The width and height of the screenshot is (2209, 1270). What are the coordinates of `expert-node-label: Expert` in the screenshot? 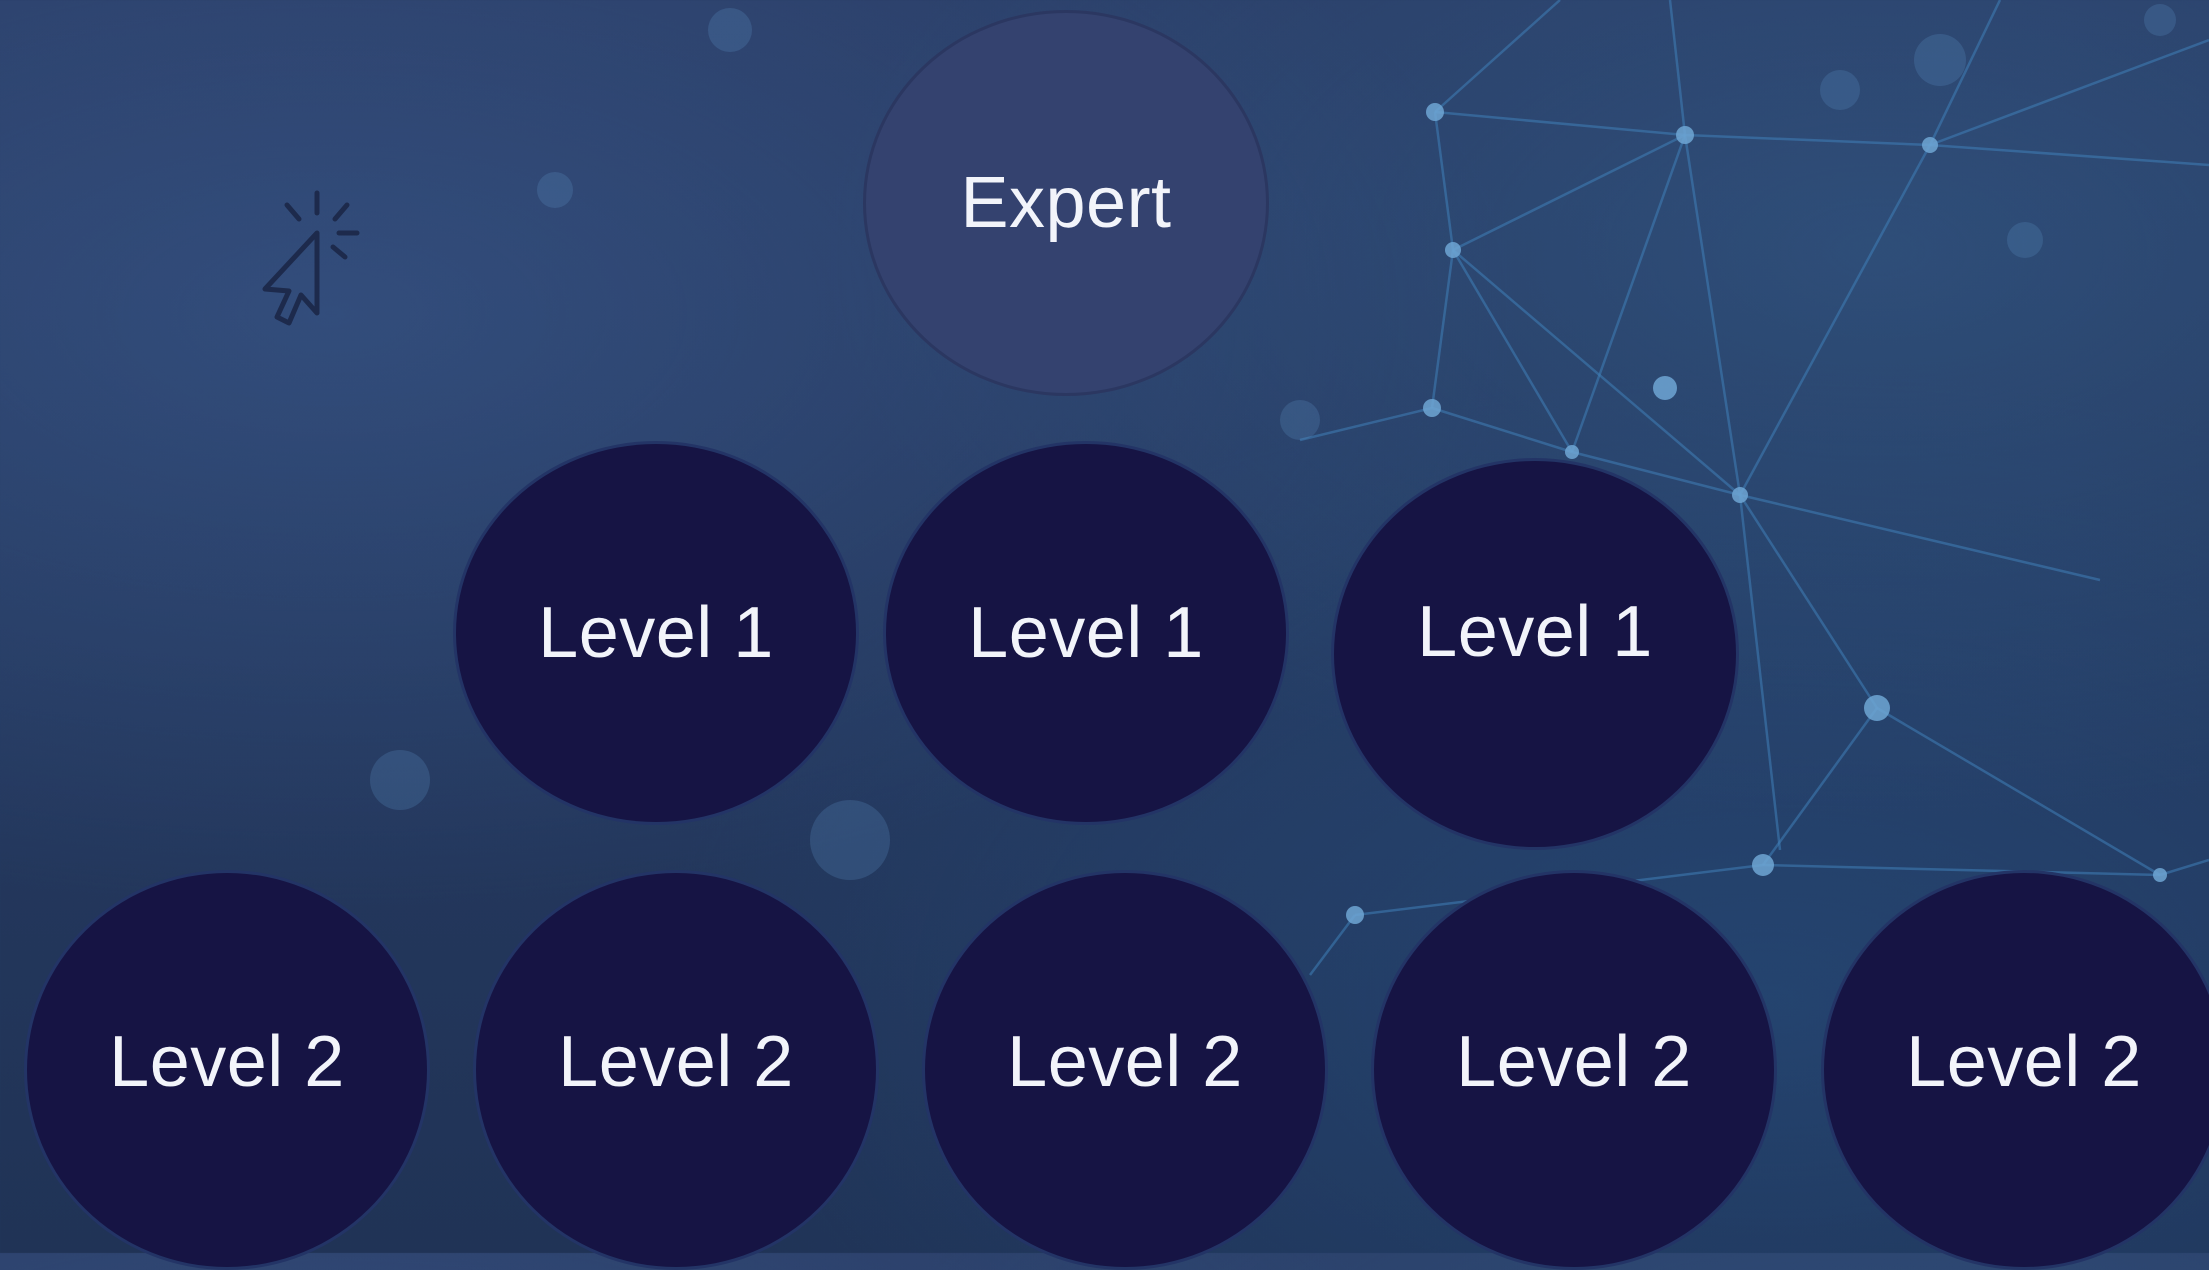 It's located at (1066, 203).